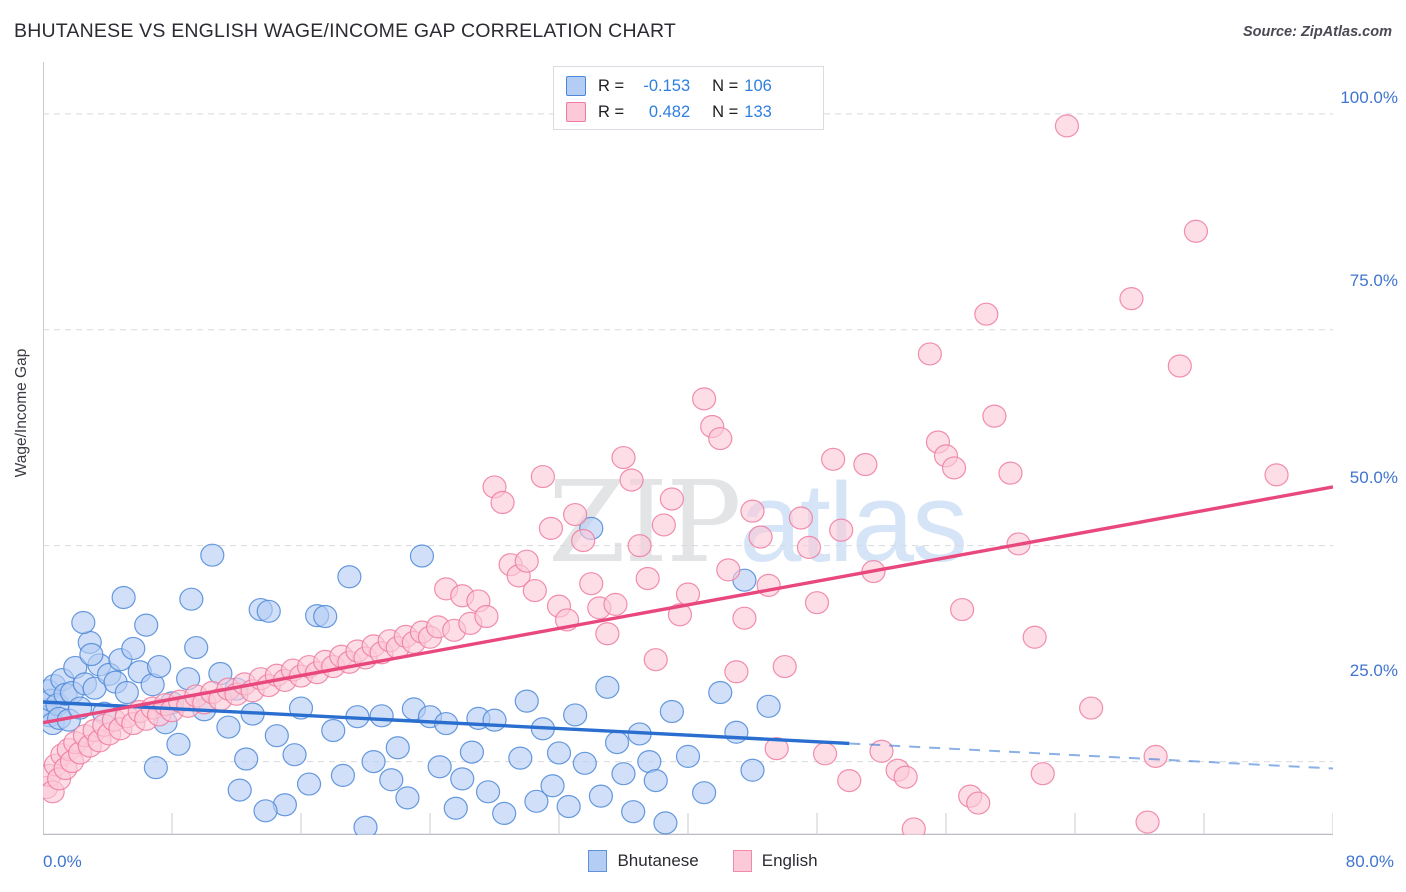  I want to click on legend-item-bhutanese: Bhutanese, so click(643, 861).